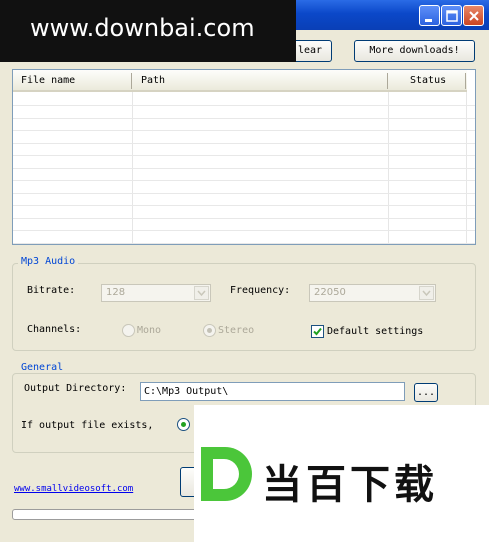 This screenshot has height=542, width=489. What do you see at coordinates (330, 292) in the screenshot?
I see `frequency-value: 22050` at bounding box center [330, 292].